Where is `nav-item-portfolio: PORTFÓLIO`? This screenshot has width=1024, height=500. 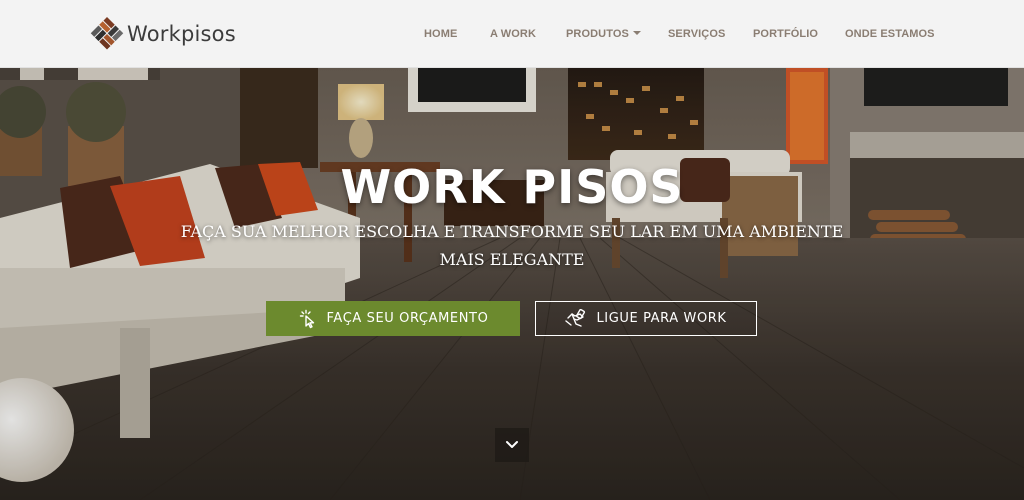 nav-item-portfolio: PORTFÓLIO is located at coordinates (785, 34).